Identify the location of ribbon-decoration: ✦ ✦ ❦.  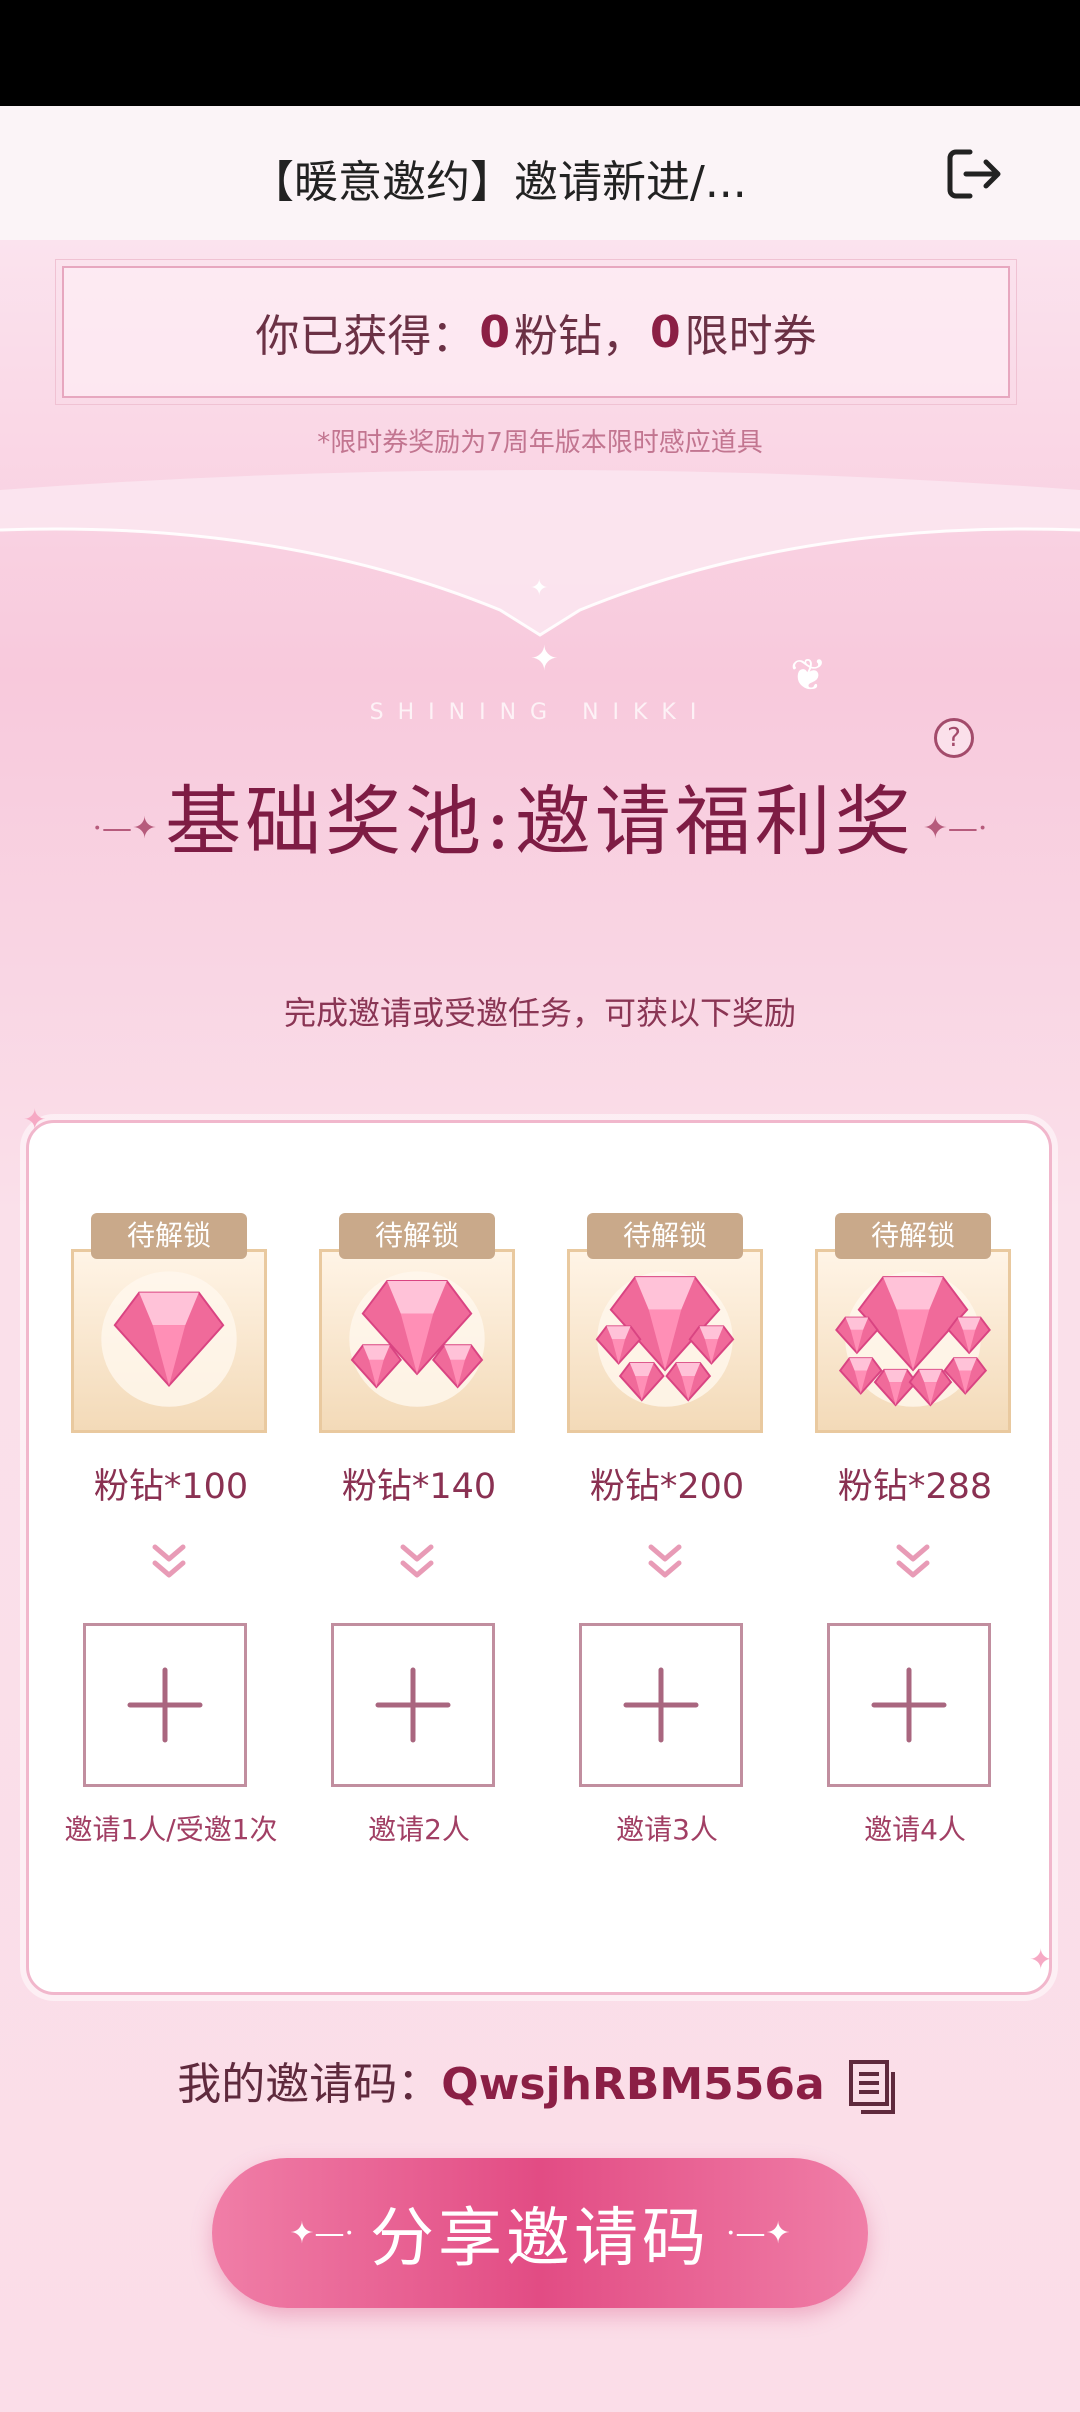
(540, 585).